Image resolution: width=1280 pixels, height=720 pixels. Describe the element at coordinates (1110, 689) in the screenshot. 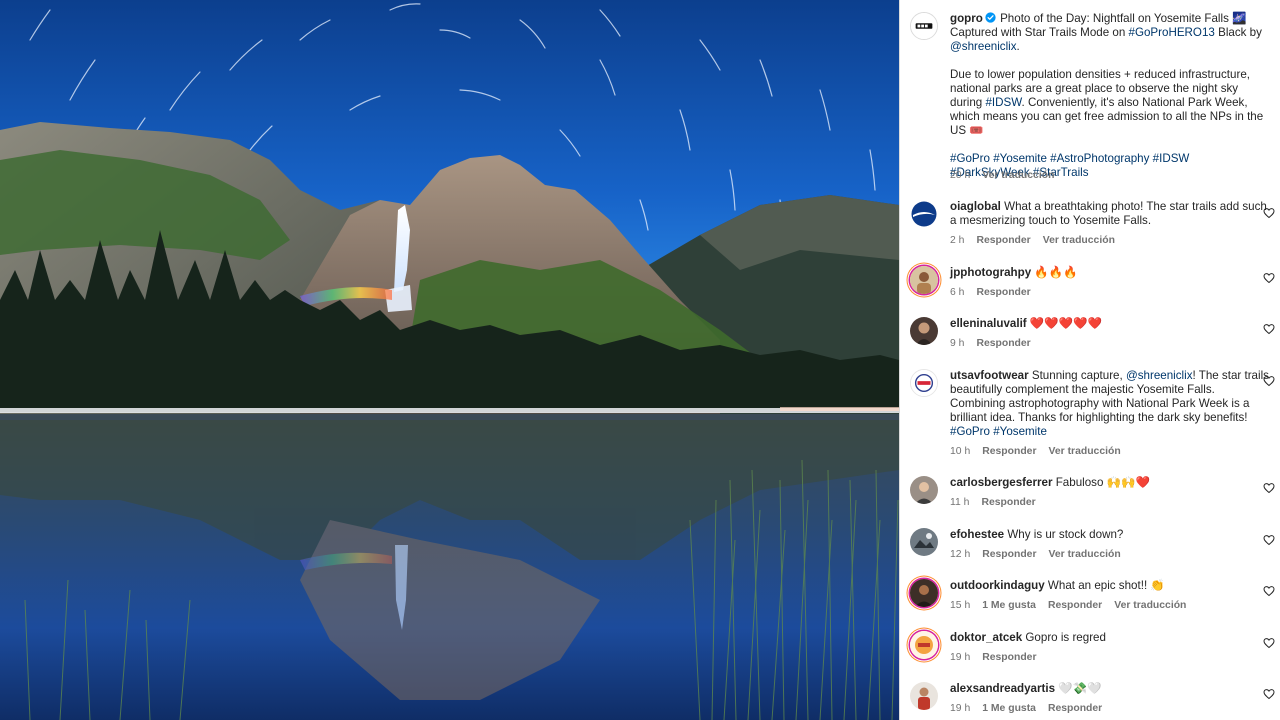

I see `comment-text: alexsandreadyartis 🤍💸🤍` at that location.